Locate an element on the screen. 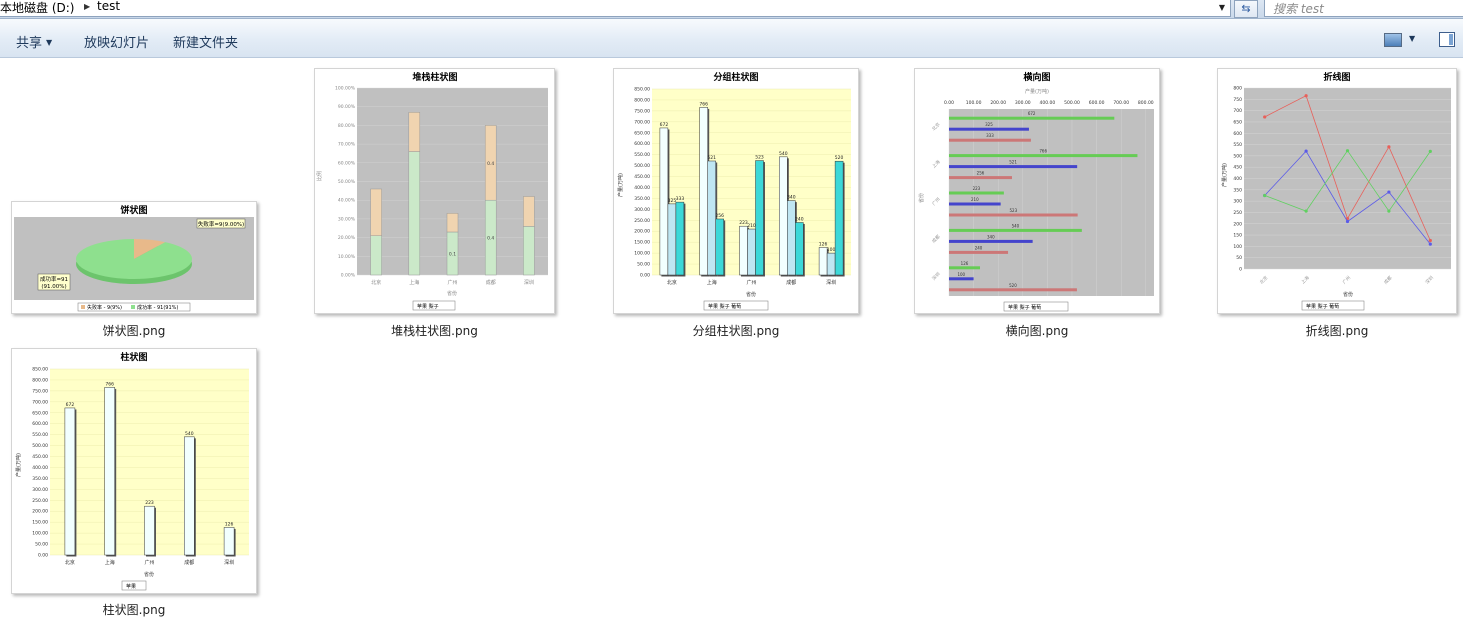 The height and width of the screenshot is (625, 1463). file-name: 堆栈柱状图.png is located at coordinates (434, 330).